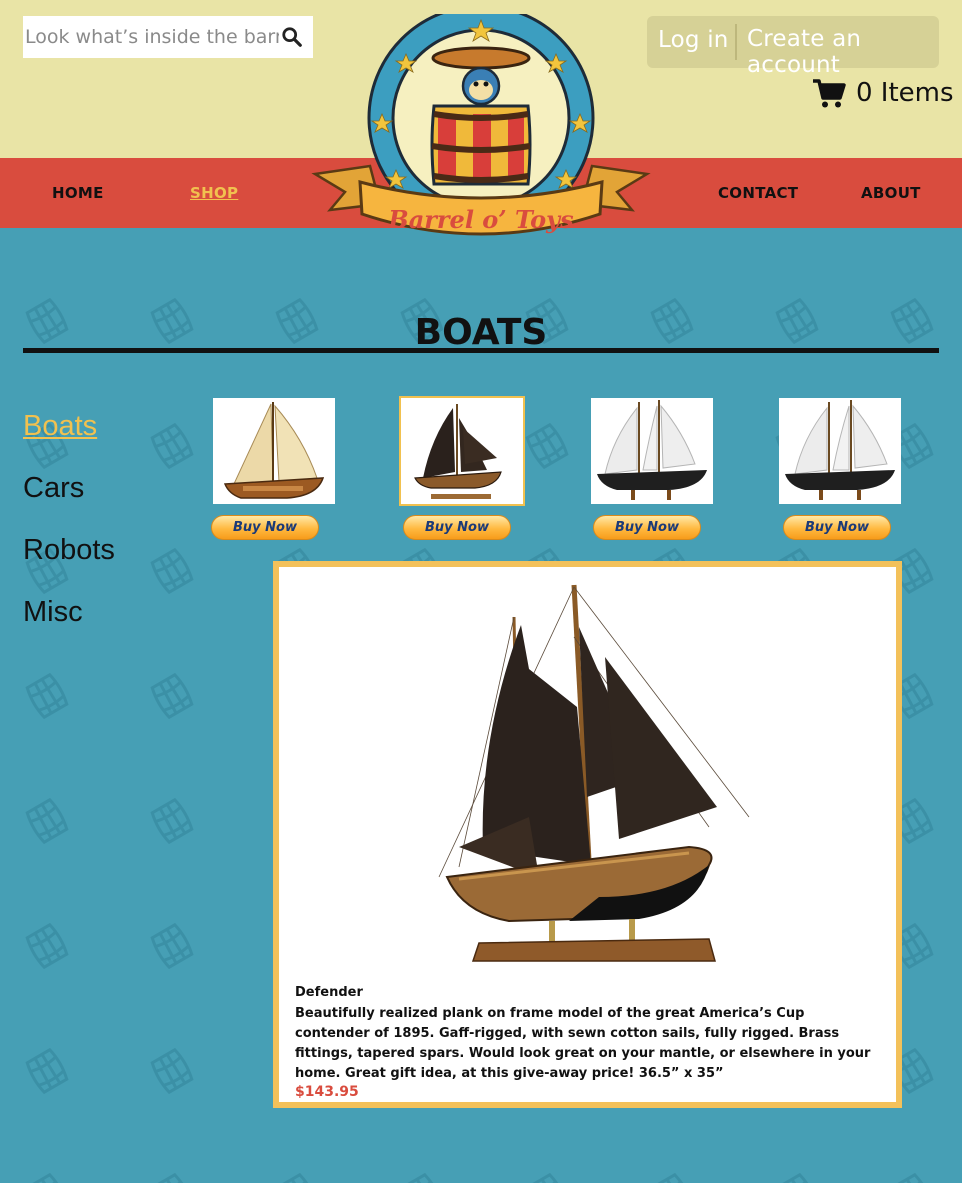 This screenshot has width=962, height=1183. What do you see at coordinates (905, 93) in the screenshot?
I see `cart-count: 0 Items` at bounding box center [905, 93].